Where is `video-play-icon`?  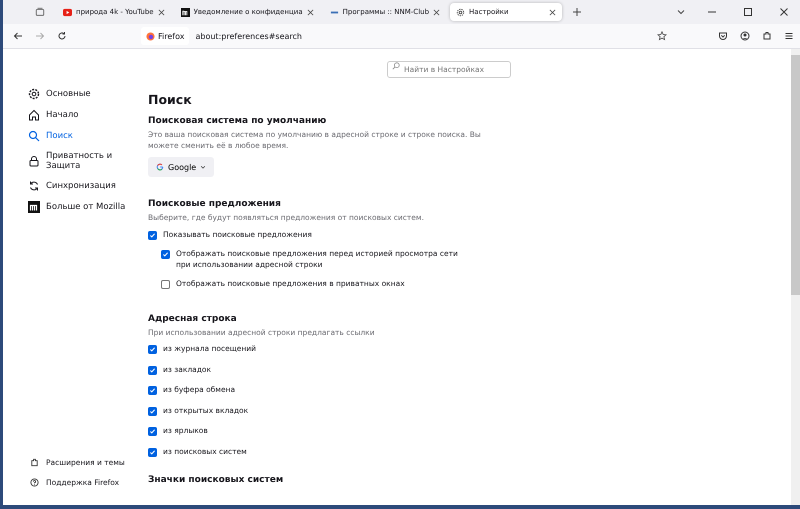
video-play-icon is located at coordinates (67, 12).